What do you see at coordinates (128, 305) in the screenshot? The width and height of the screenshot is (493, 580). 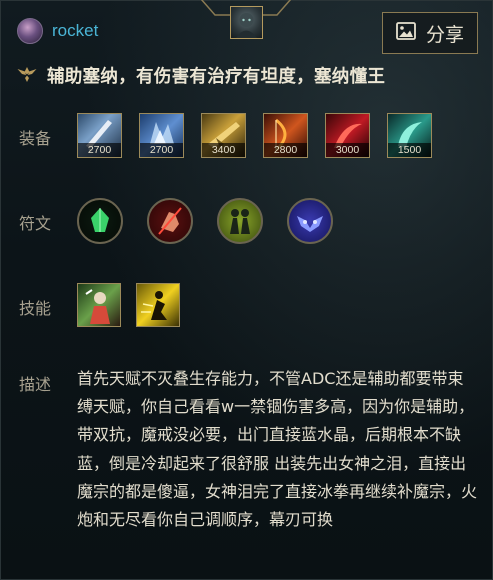 I see `spell-list` at bounding box center [128, 305].